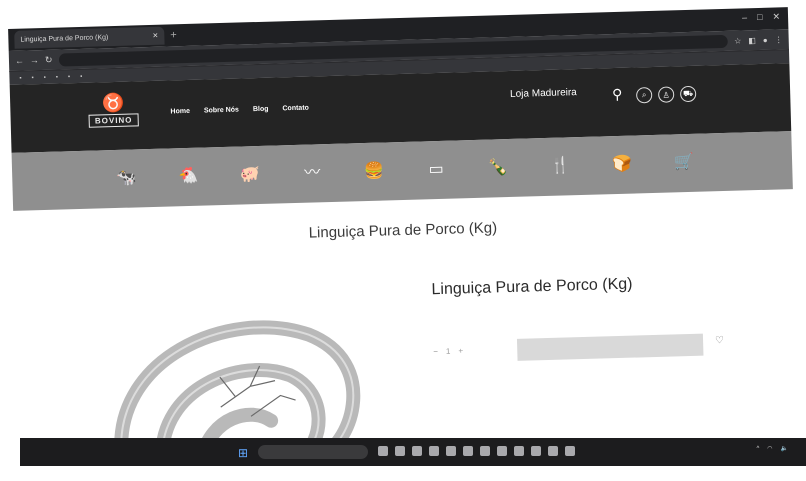 The width and height of the screenshot is (806, 481). I want to click on plus-icon: +, so click(460, 350).